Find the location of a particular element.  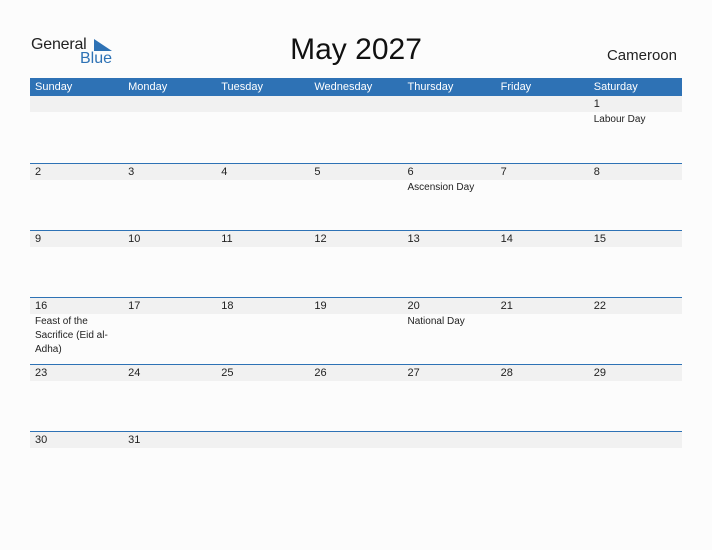

day-number: 30 is located at coordinates (41, 440).